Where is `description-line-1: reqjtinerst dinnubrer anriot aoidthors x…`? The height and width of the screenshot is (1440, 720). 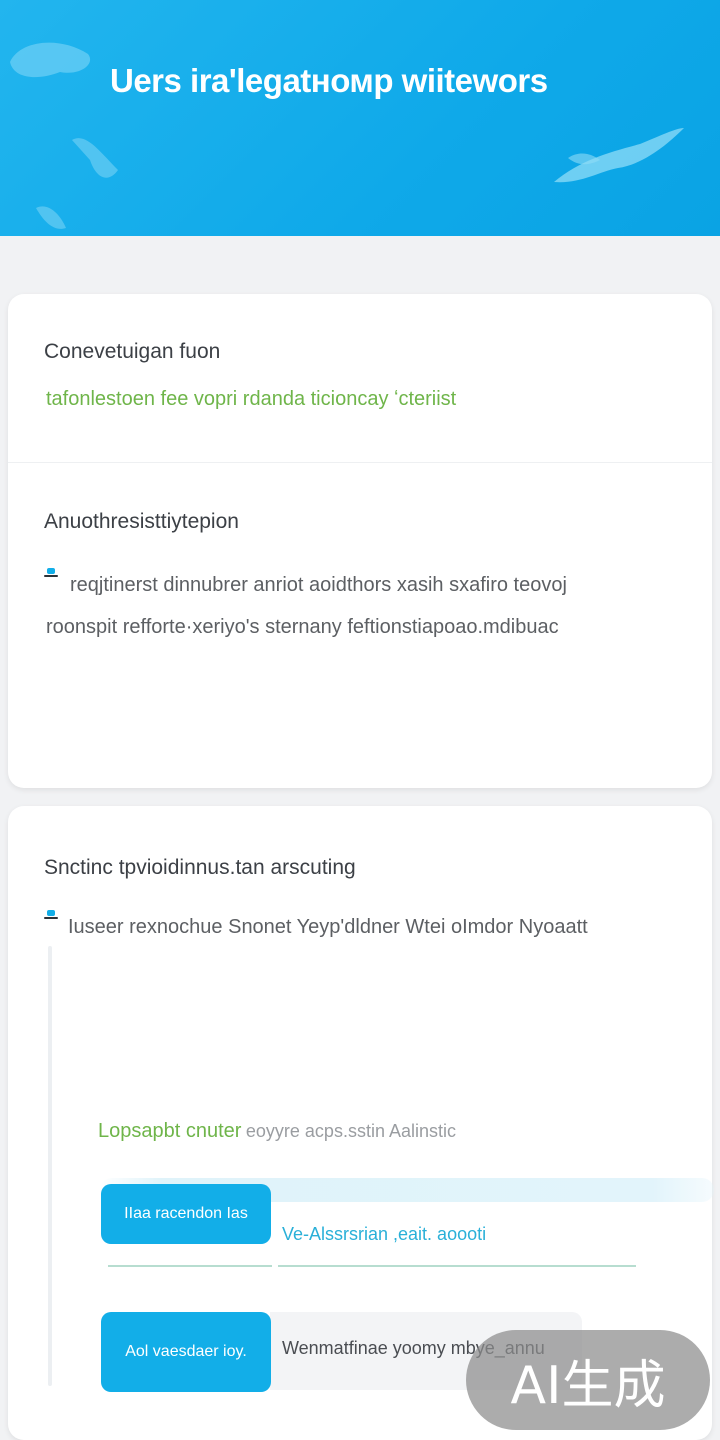 description-line-1: reqjtinerst dinnubrer anriot aoidthors x… is located at coordinates (318, 585).